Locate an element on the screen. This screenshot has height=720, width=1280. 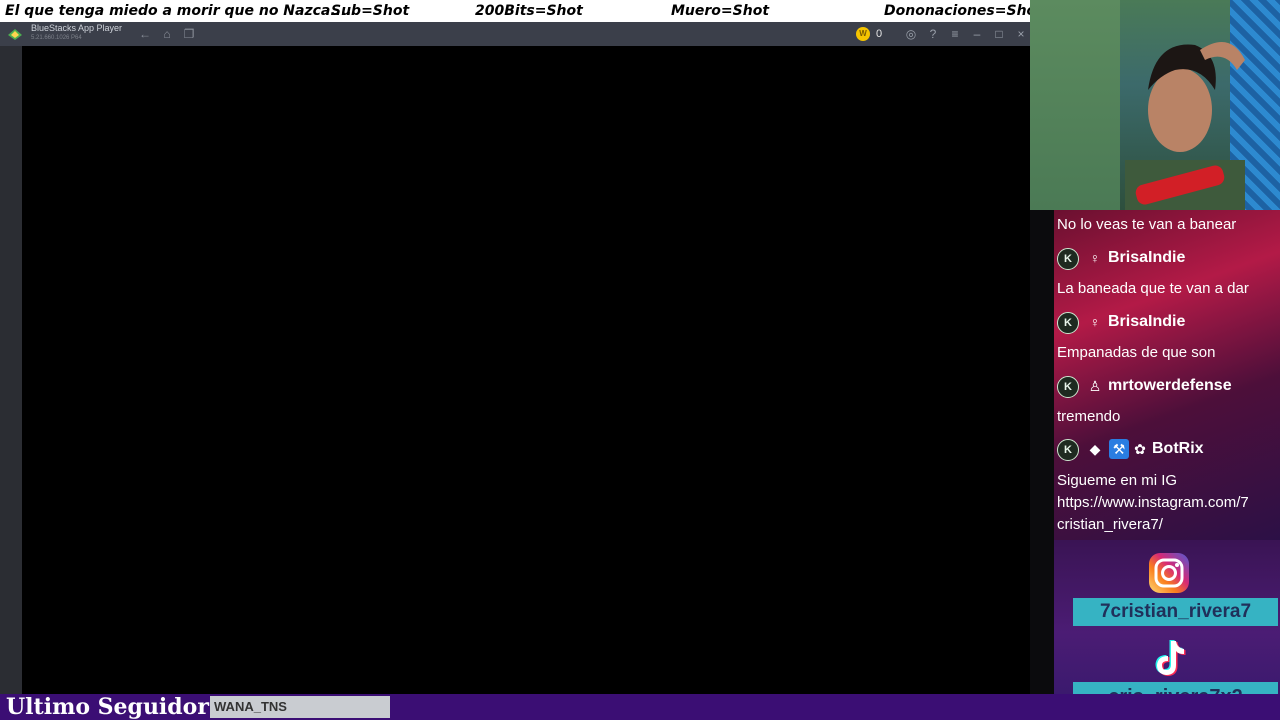
bluestacks-logo-icon is located at coordinates (15, 34).